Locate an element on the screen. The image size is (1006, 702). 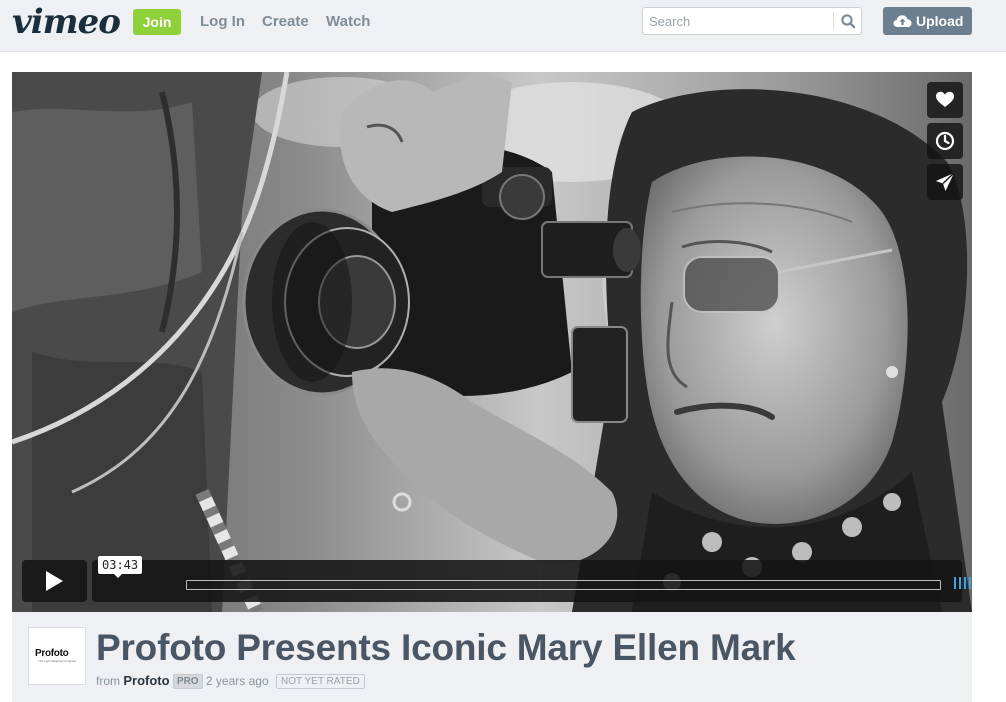
author-link: Profoto is located at coordinates (146, 680).